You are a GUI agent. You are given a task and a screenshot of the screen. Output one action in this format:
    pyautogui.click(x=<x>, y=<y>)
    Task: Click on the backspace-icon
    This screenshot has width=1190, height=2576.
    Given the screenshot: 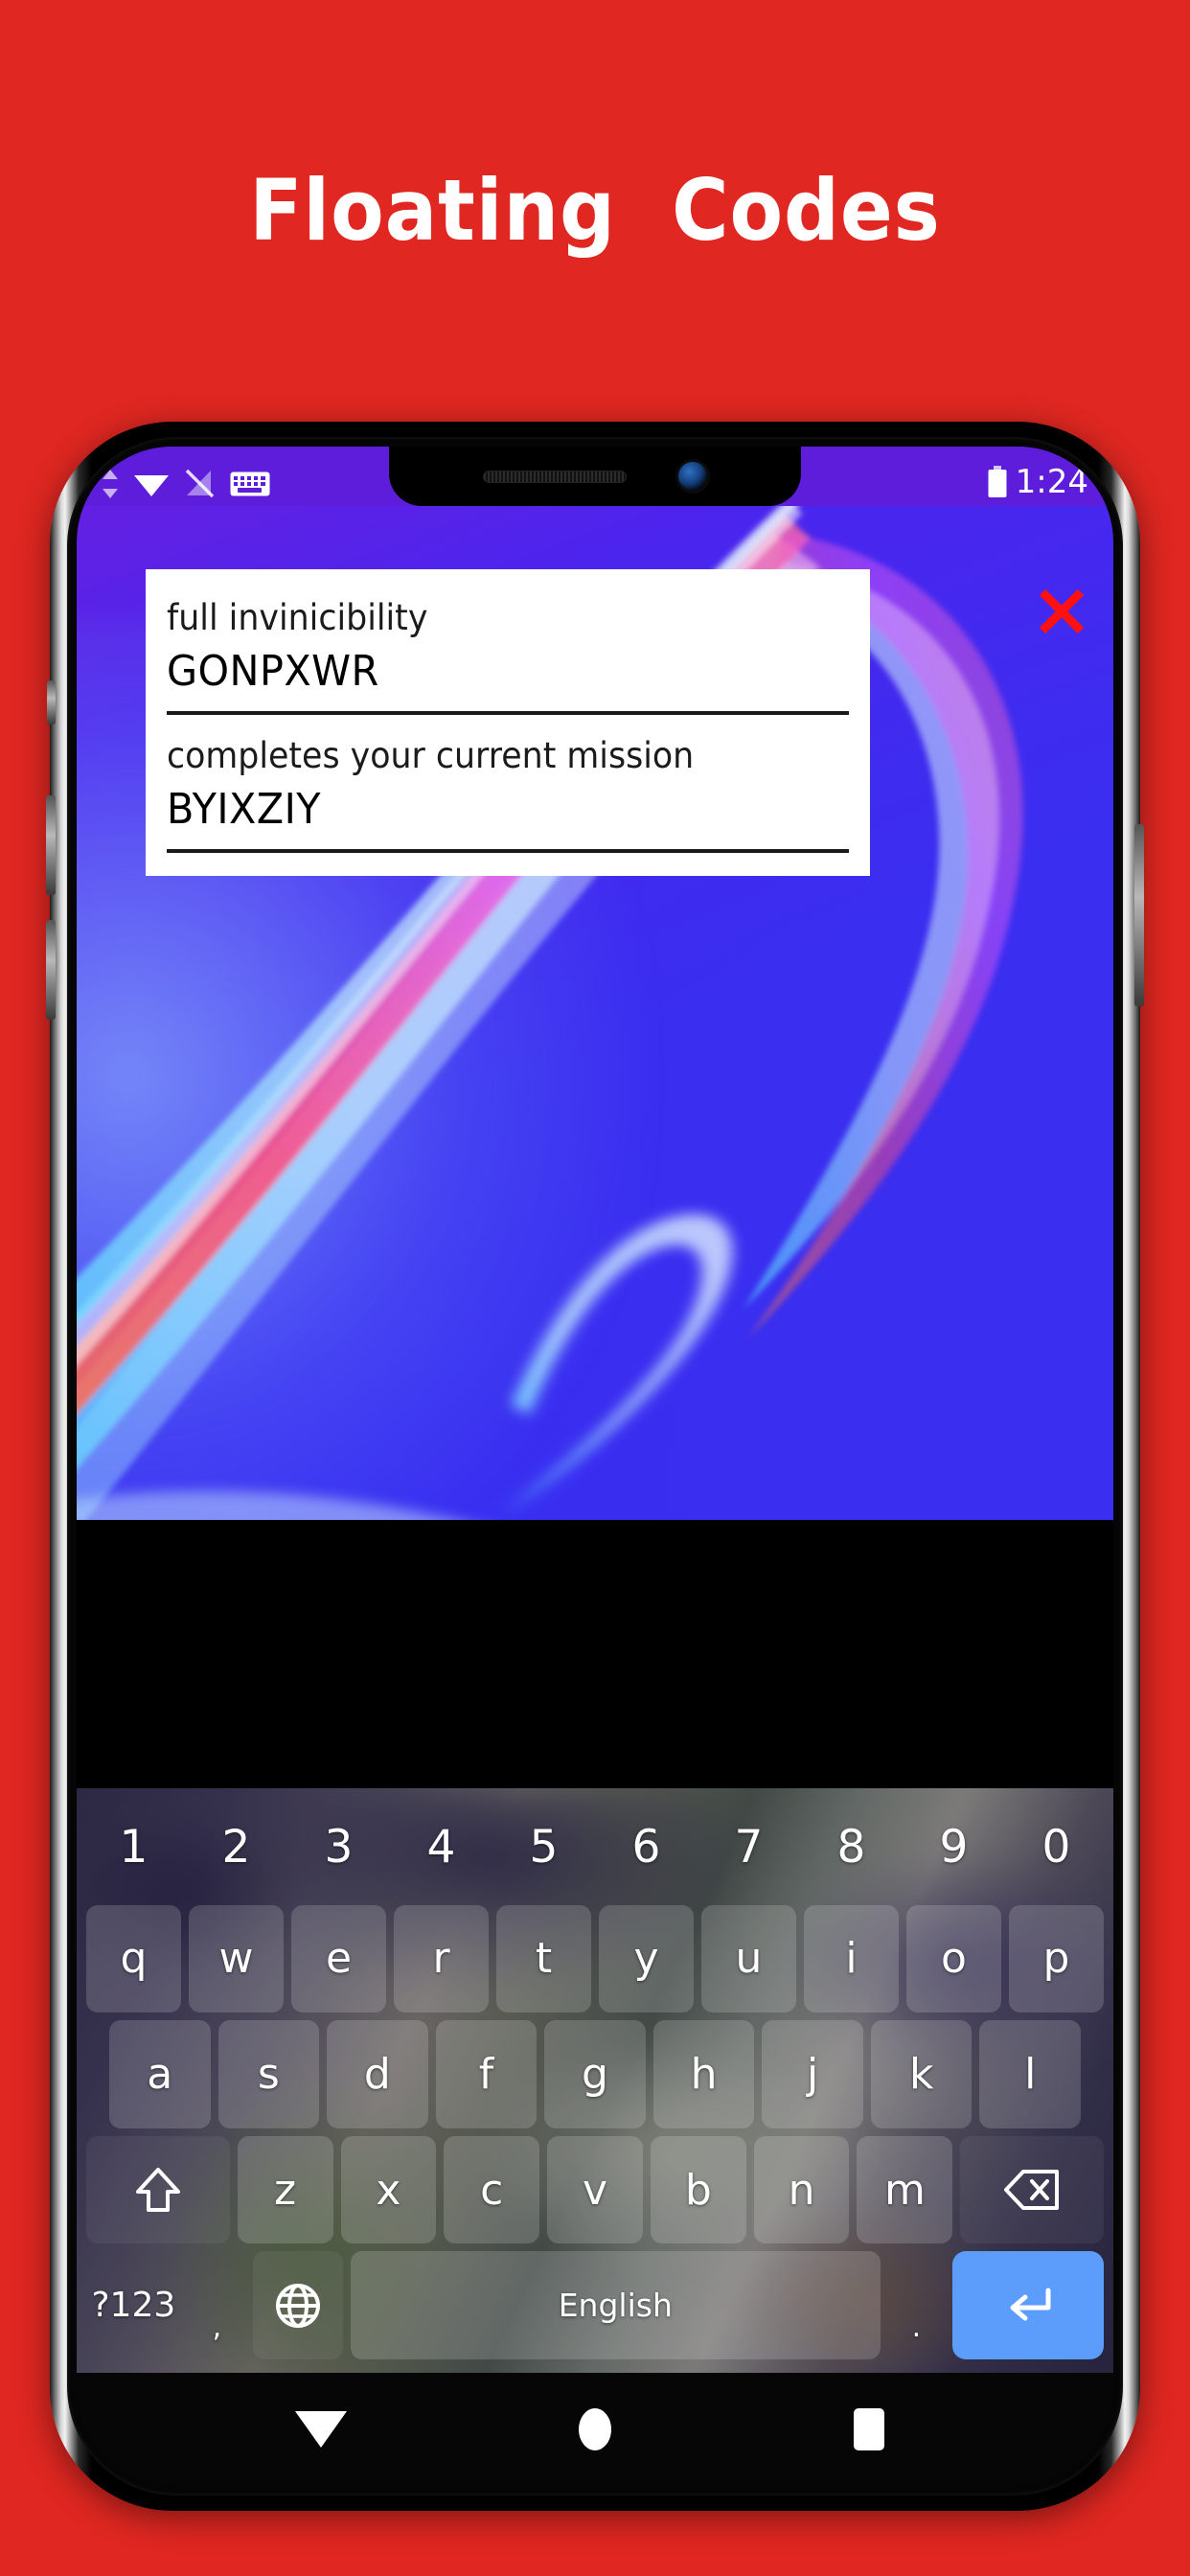 What is the action you would take?
    pyautogui.click(x=1032, y=2190)
    